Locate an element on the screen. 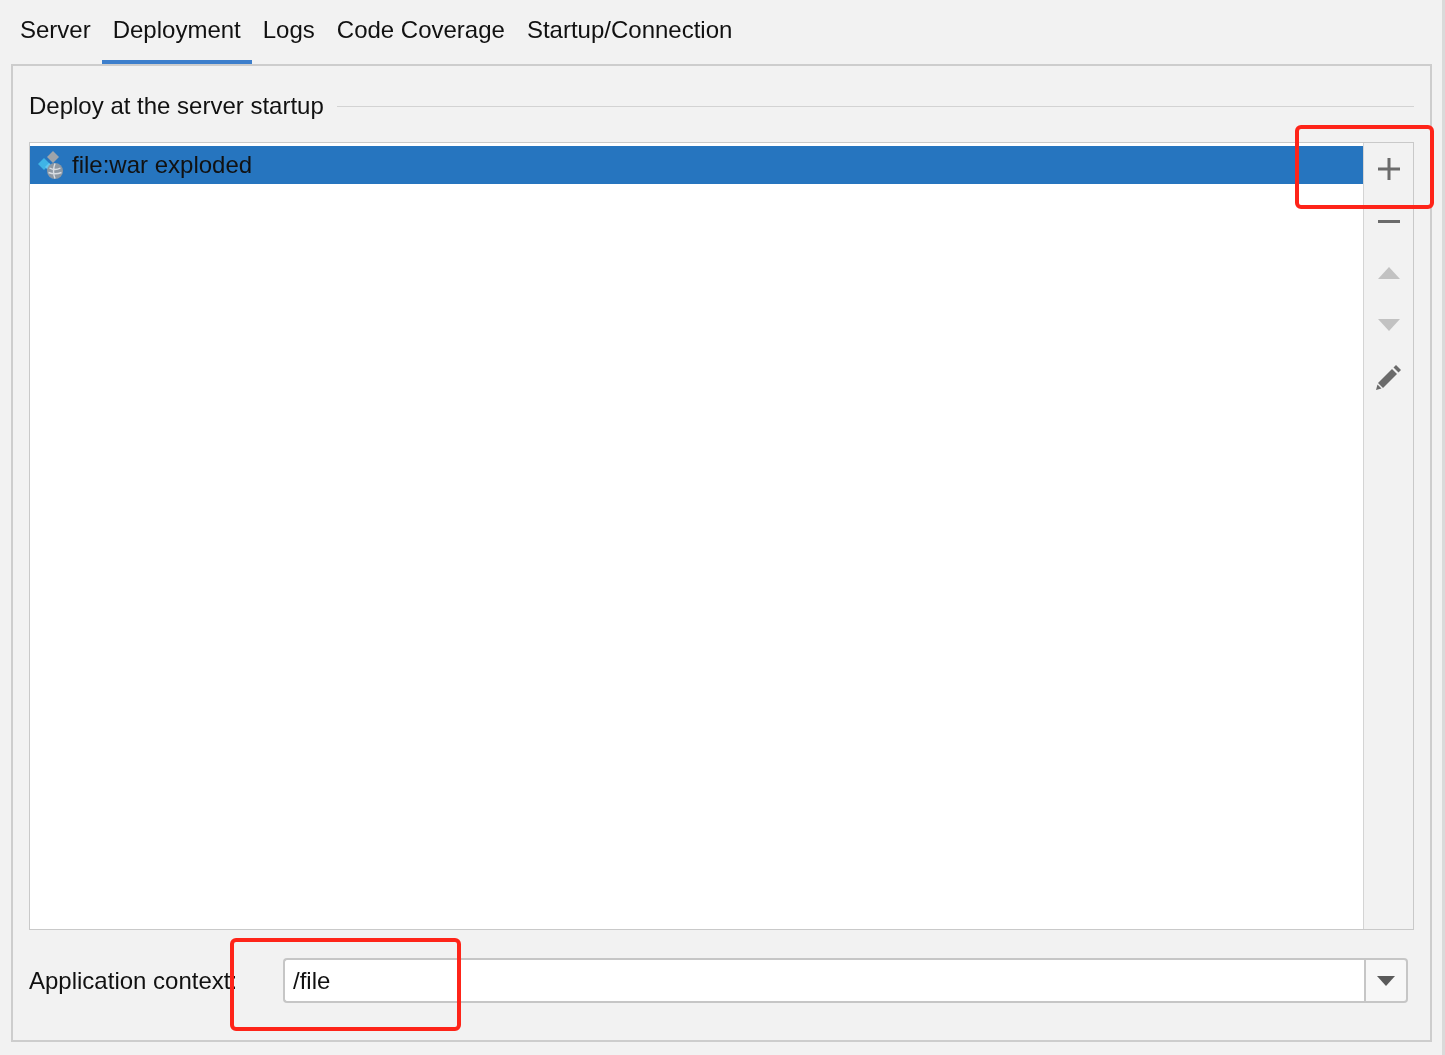 This screenshot has width=1445, height=1055. dropdown-button is located at coordinates (1386, 980).